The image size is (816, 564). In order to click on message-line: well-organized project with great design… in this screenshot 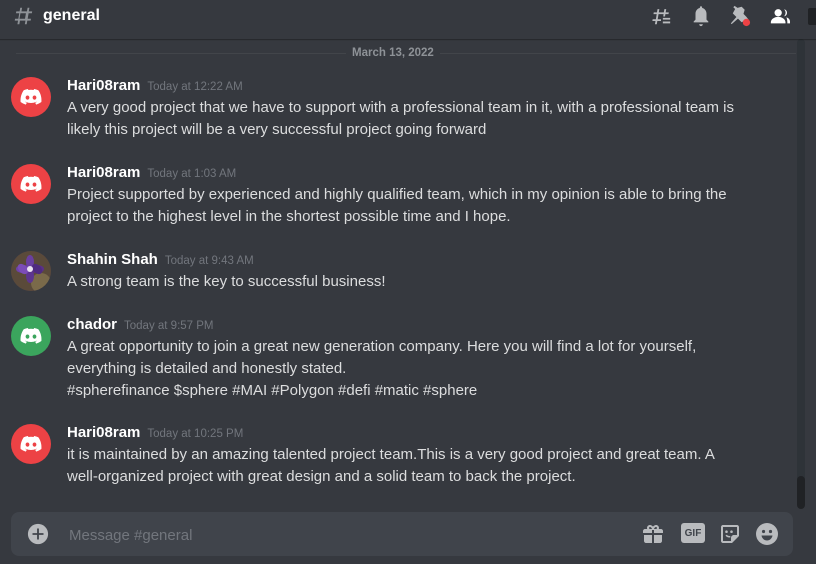, I will do `click(321, 476)`.